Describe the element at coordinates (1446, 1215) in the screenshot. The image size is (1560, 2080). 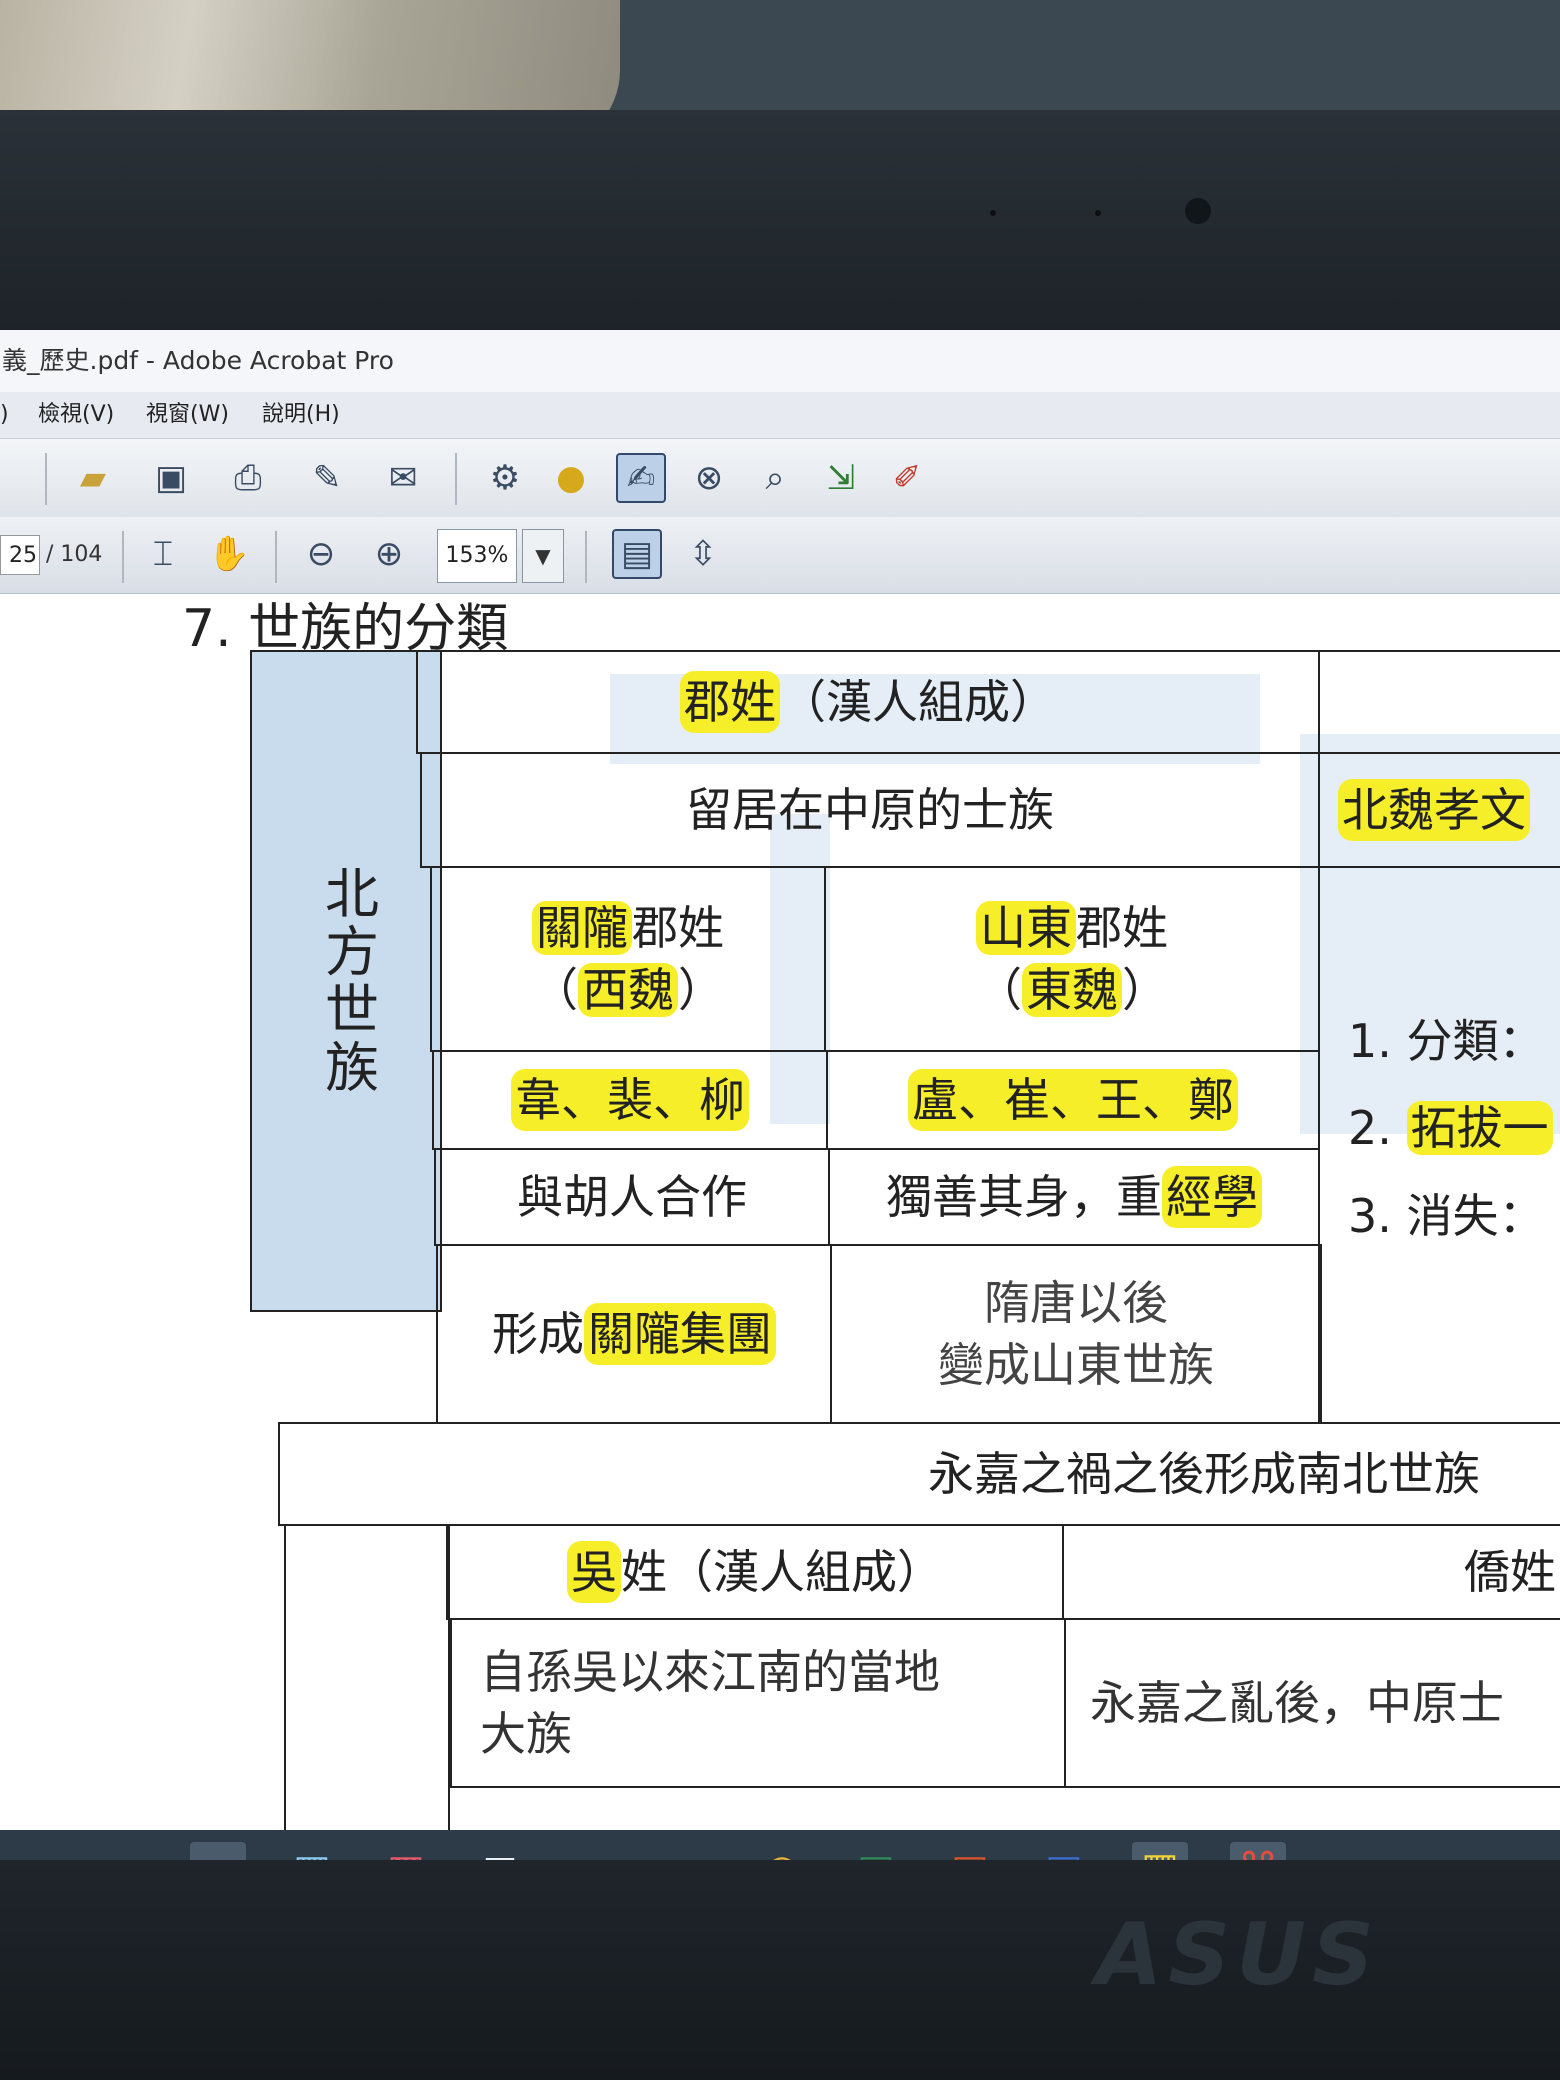
I see `right-list-item: 3. 消失：` at that location.